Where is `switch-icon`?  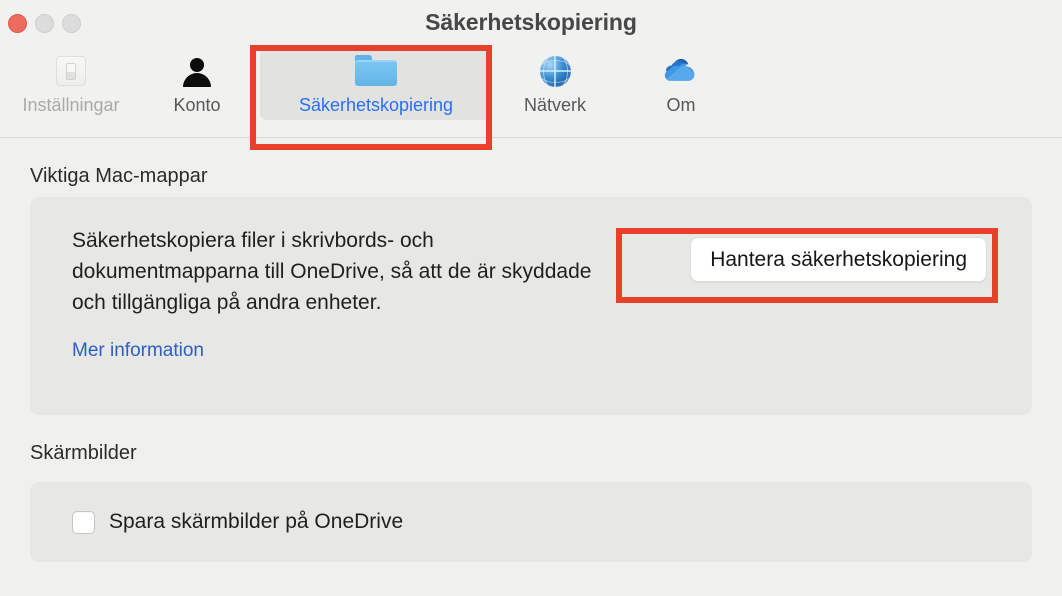 switch-icon is located at coordinates (71, 71).